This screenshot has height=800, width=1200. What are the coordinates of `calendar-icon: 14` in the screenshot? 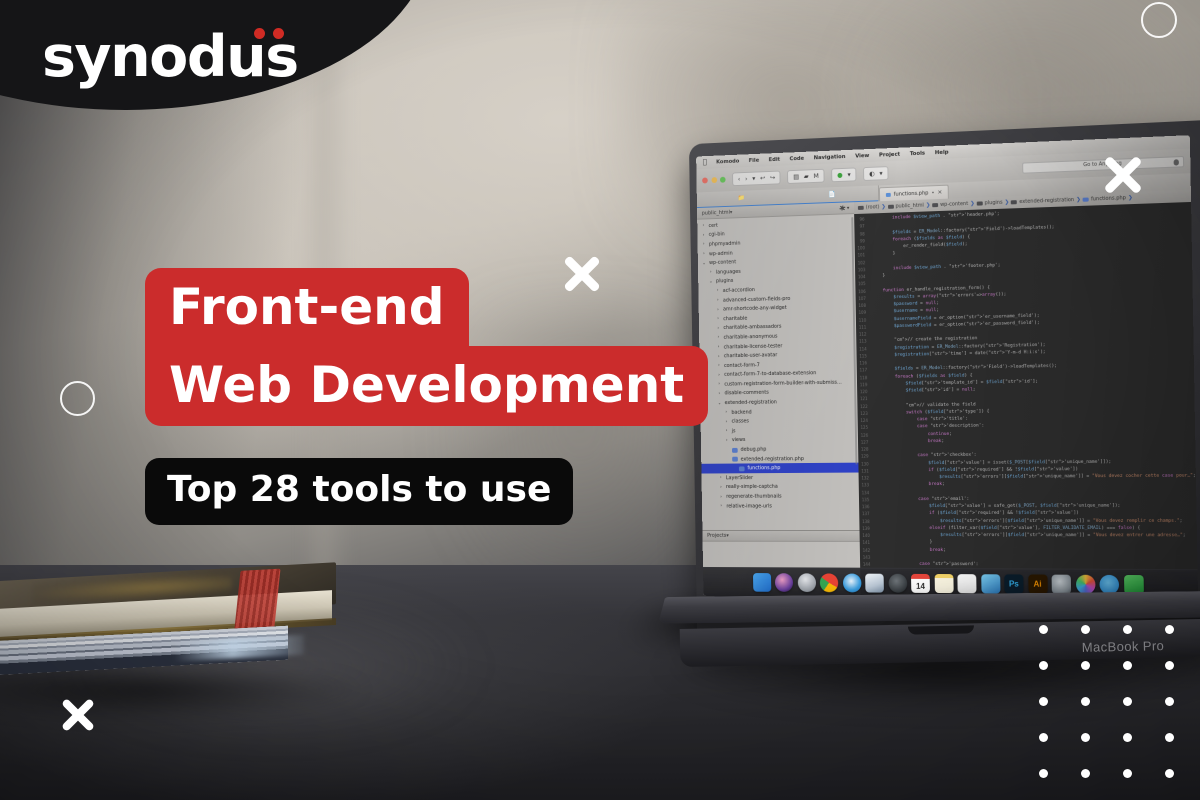 It's located at (920, 583).